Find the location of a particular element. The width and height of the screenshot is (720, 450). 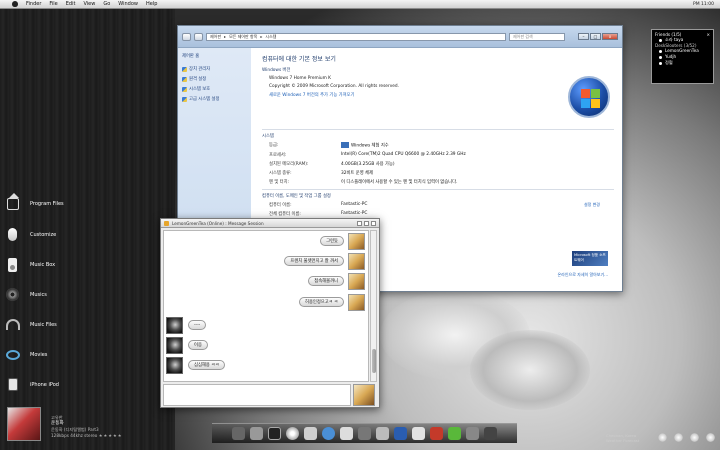

row-key: 컴퓨터 이름: is located at coordinates (280, 205).